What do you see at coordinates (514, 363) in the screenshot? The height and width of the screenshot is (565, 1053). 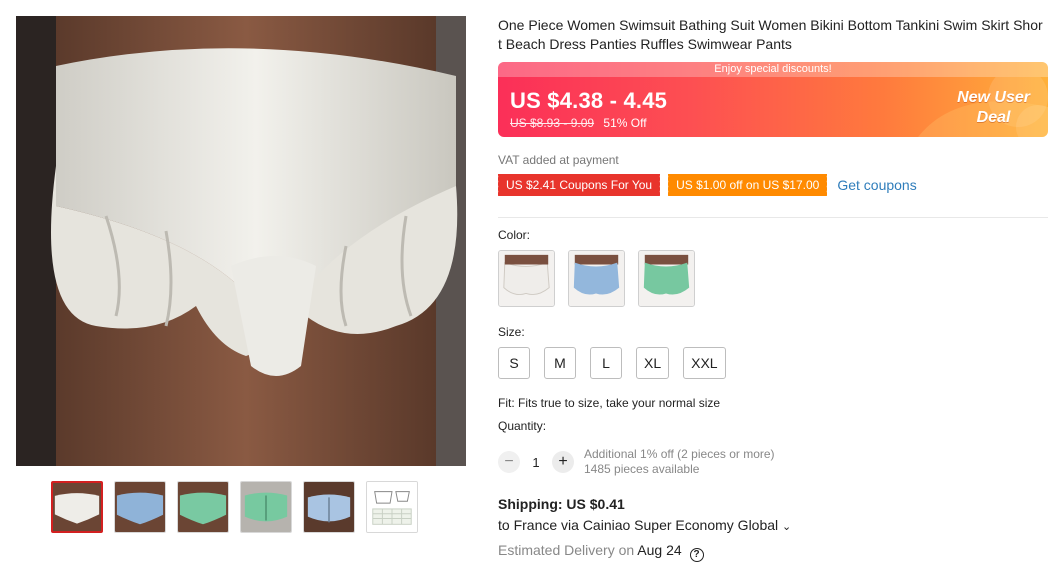 I see `size-option-s: S` at bounding box center [514, 363].